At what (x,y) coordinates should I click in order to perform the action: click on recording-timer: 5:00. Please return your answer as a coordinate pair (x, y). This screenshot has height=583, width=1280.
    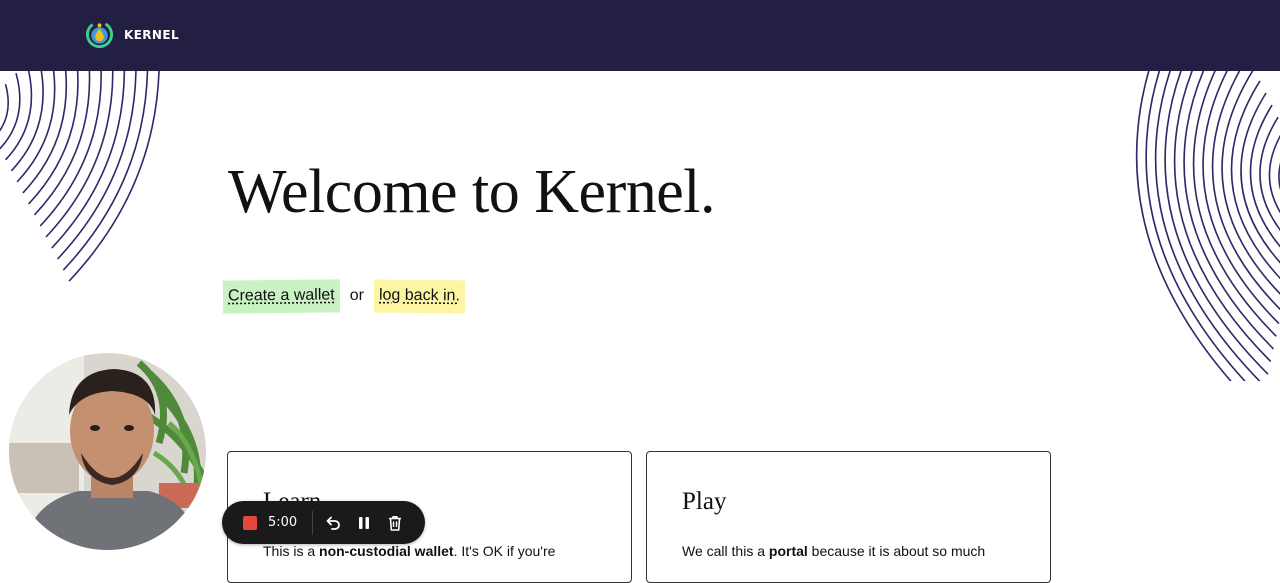
    Looking at the image, I should click on (283, 522).